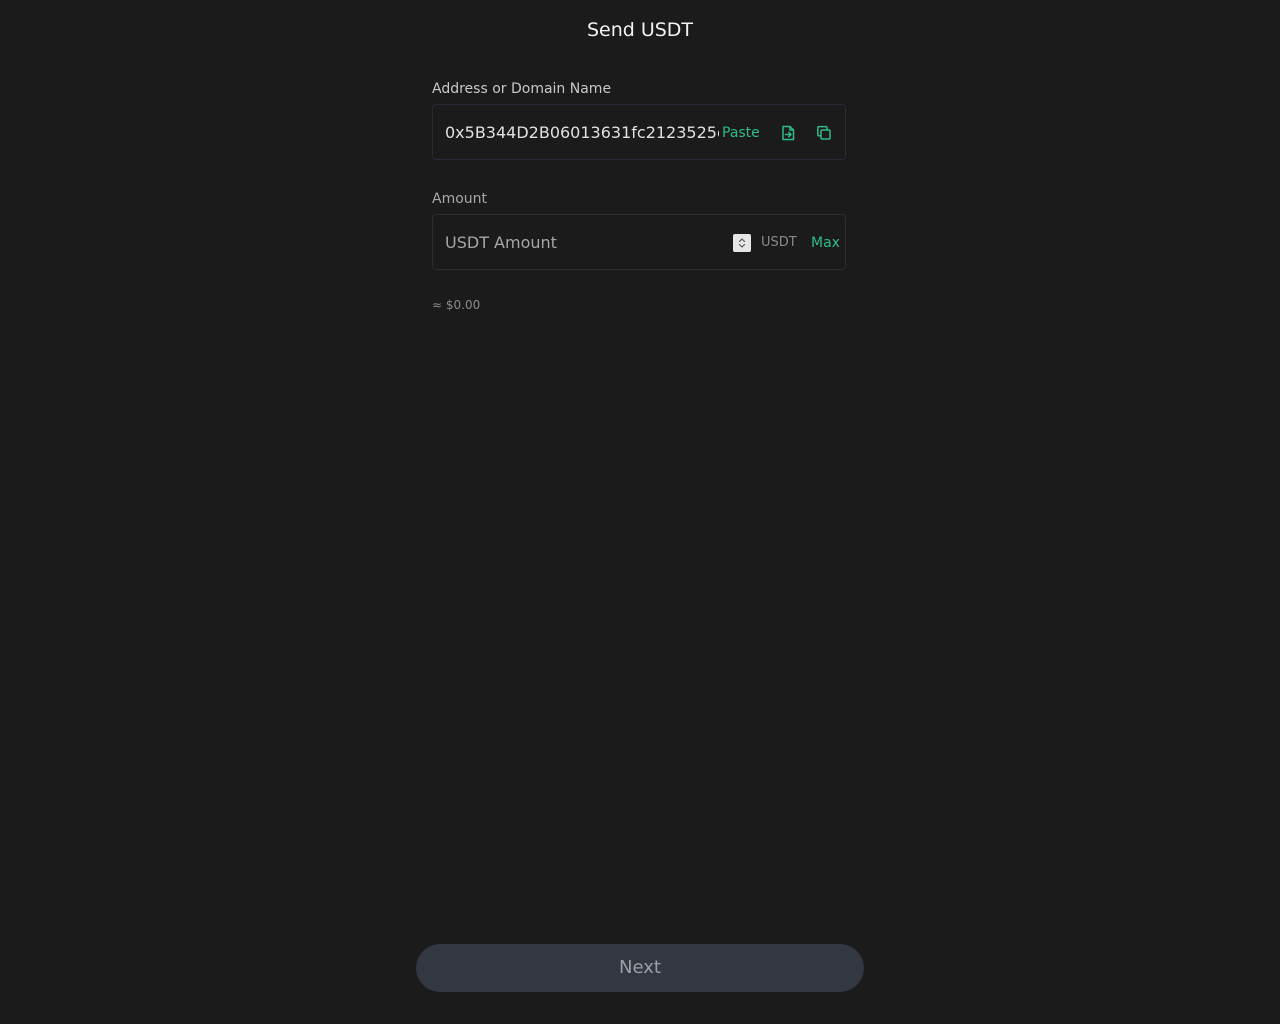 Image resolution: width=1280 pixels, height=1024 pixels. What do you see at coordinates (639, 242) in the screenshot?
I see `amount-input-box: USDT Amount USDT Max` at bounding box center [639, 242].